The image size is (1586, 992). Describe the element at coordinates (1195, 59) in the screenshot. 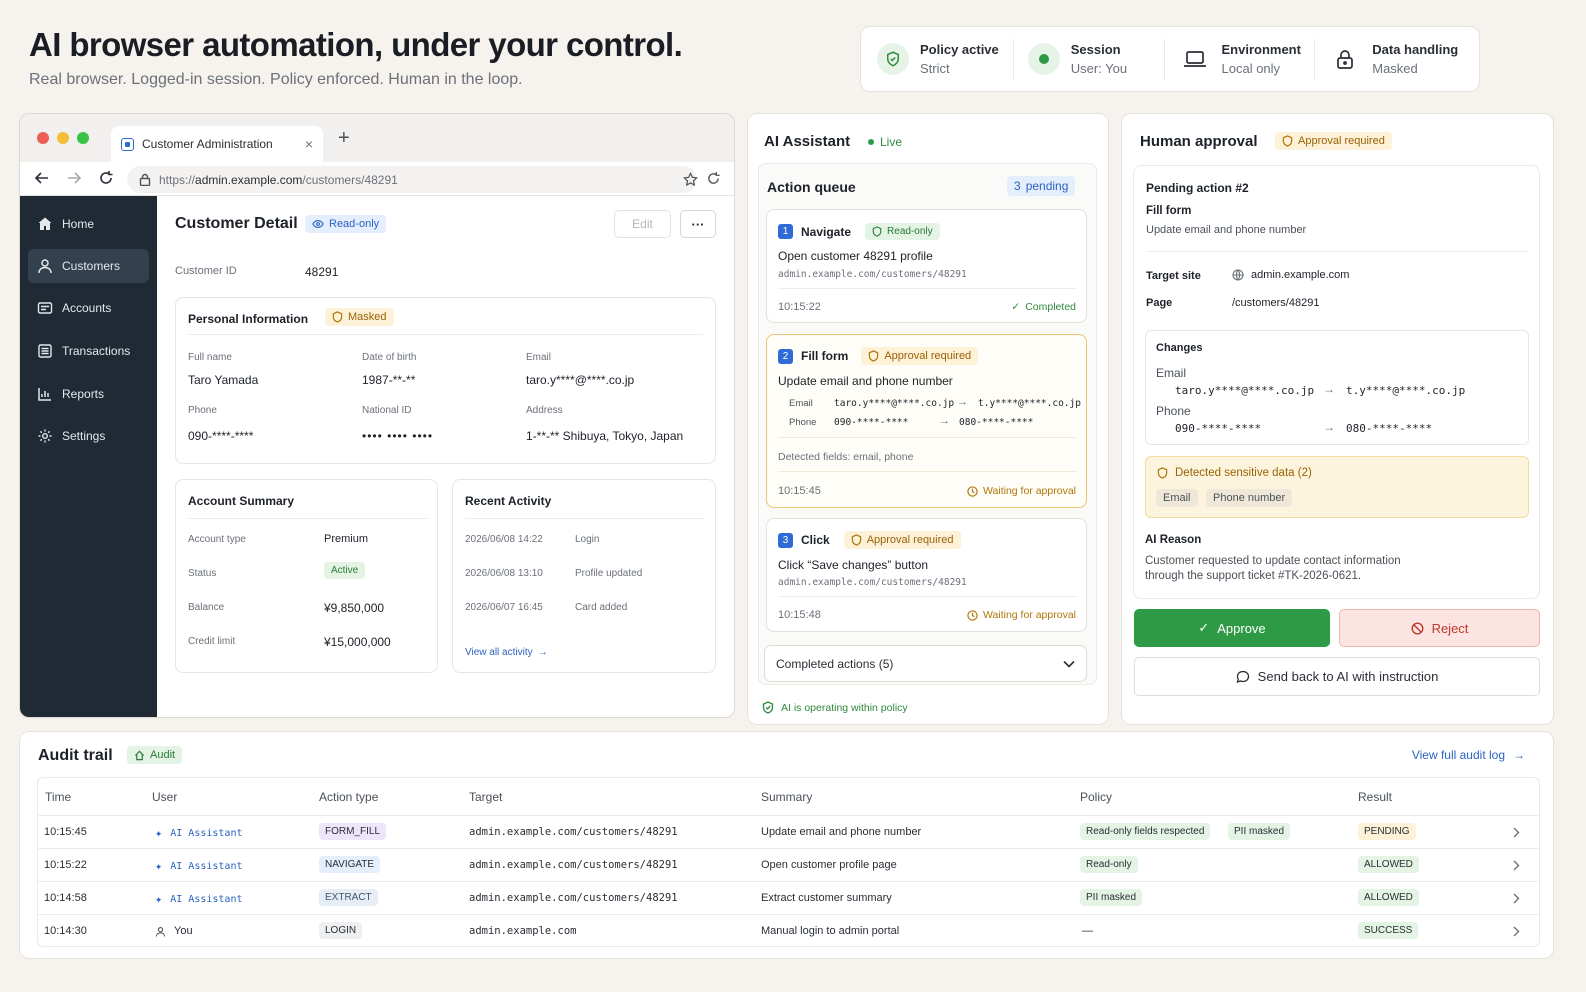

I see `laptop-icon` at that location.